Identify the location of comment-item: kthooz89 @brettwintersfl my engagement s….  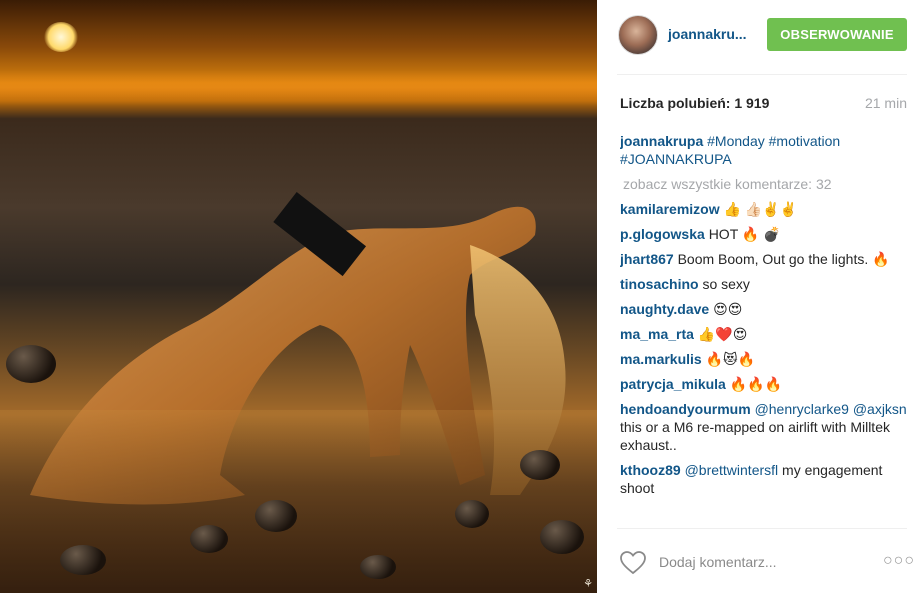
(765, 479).